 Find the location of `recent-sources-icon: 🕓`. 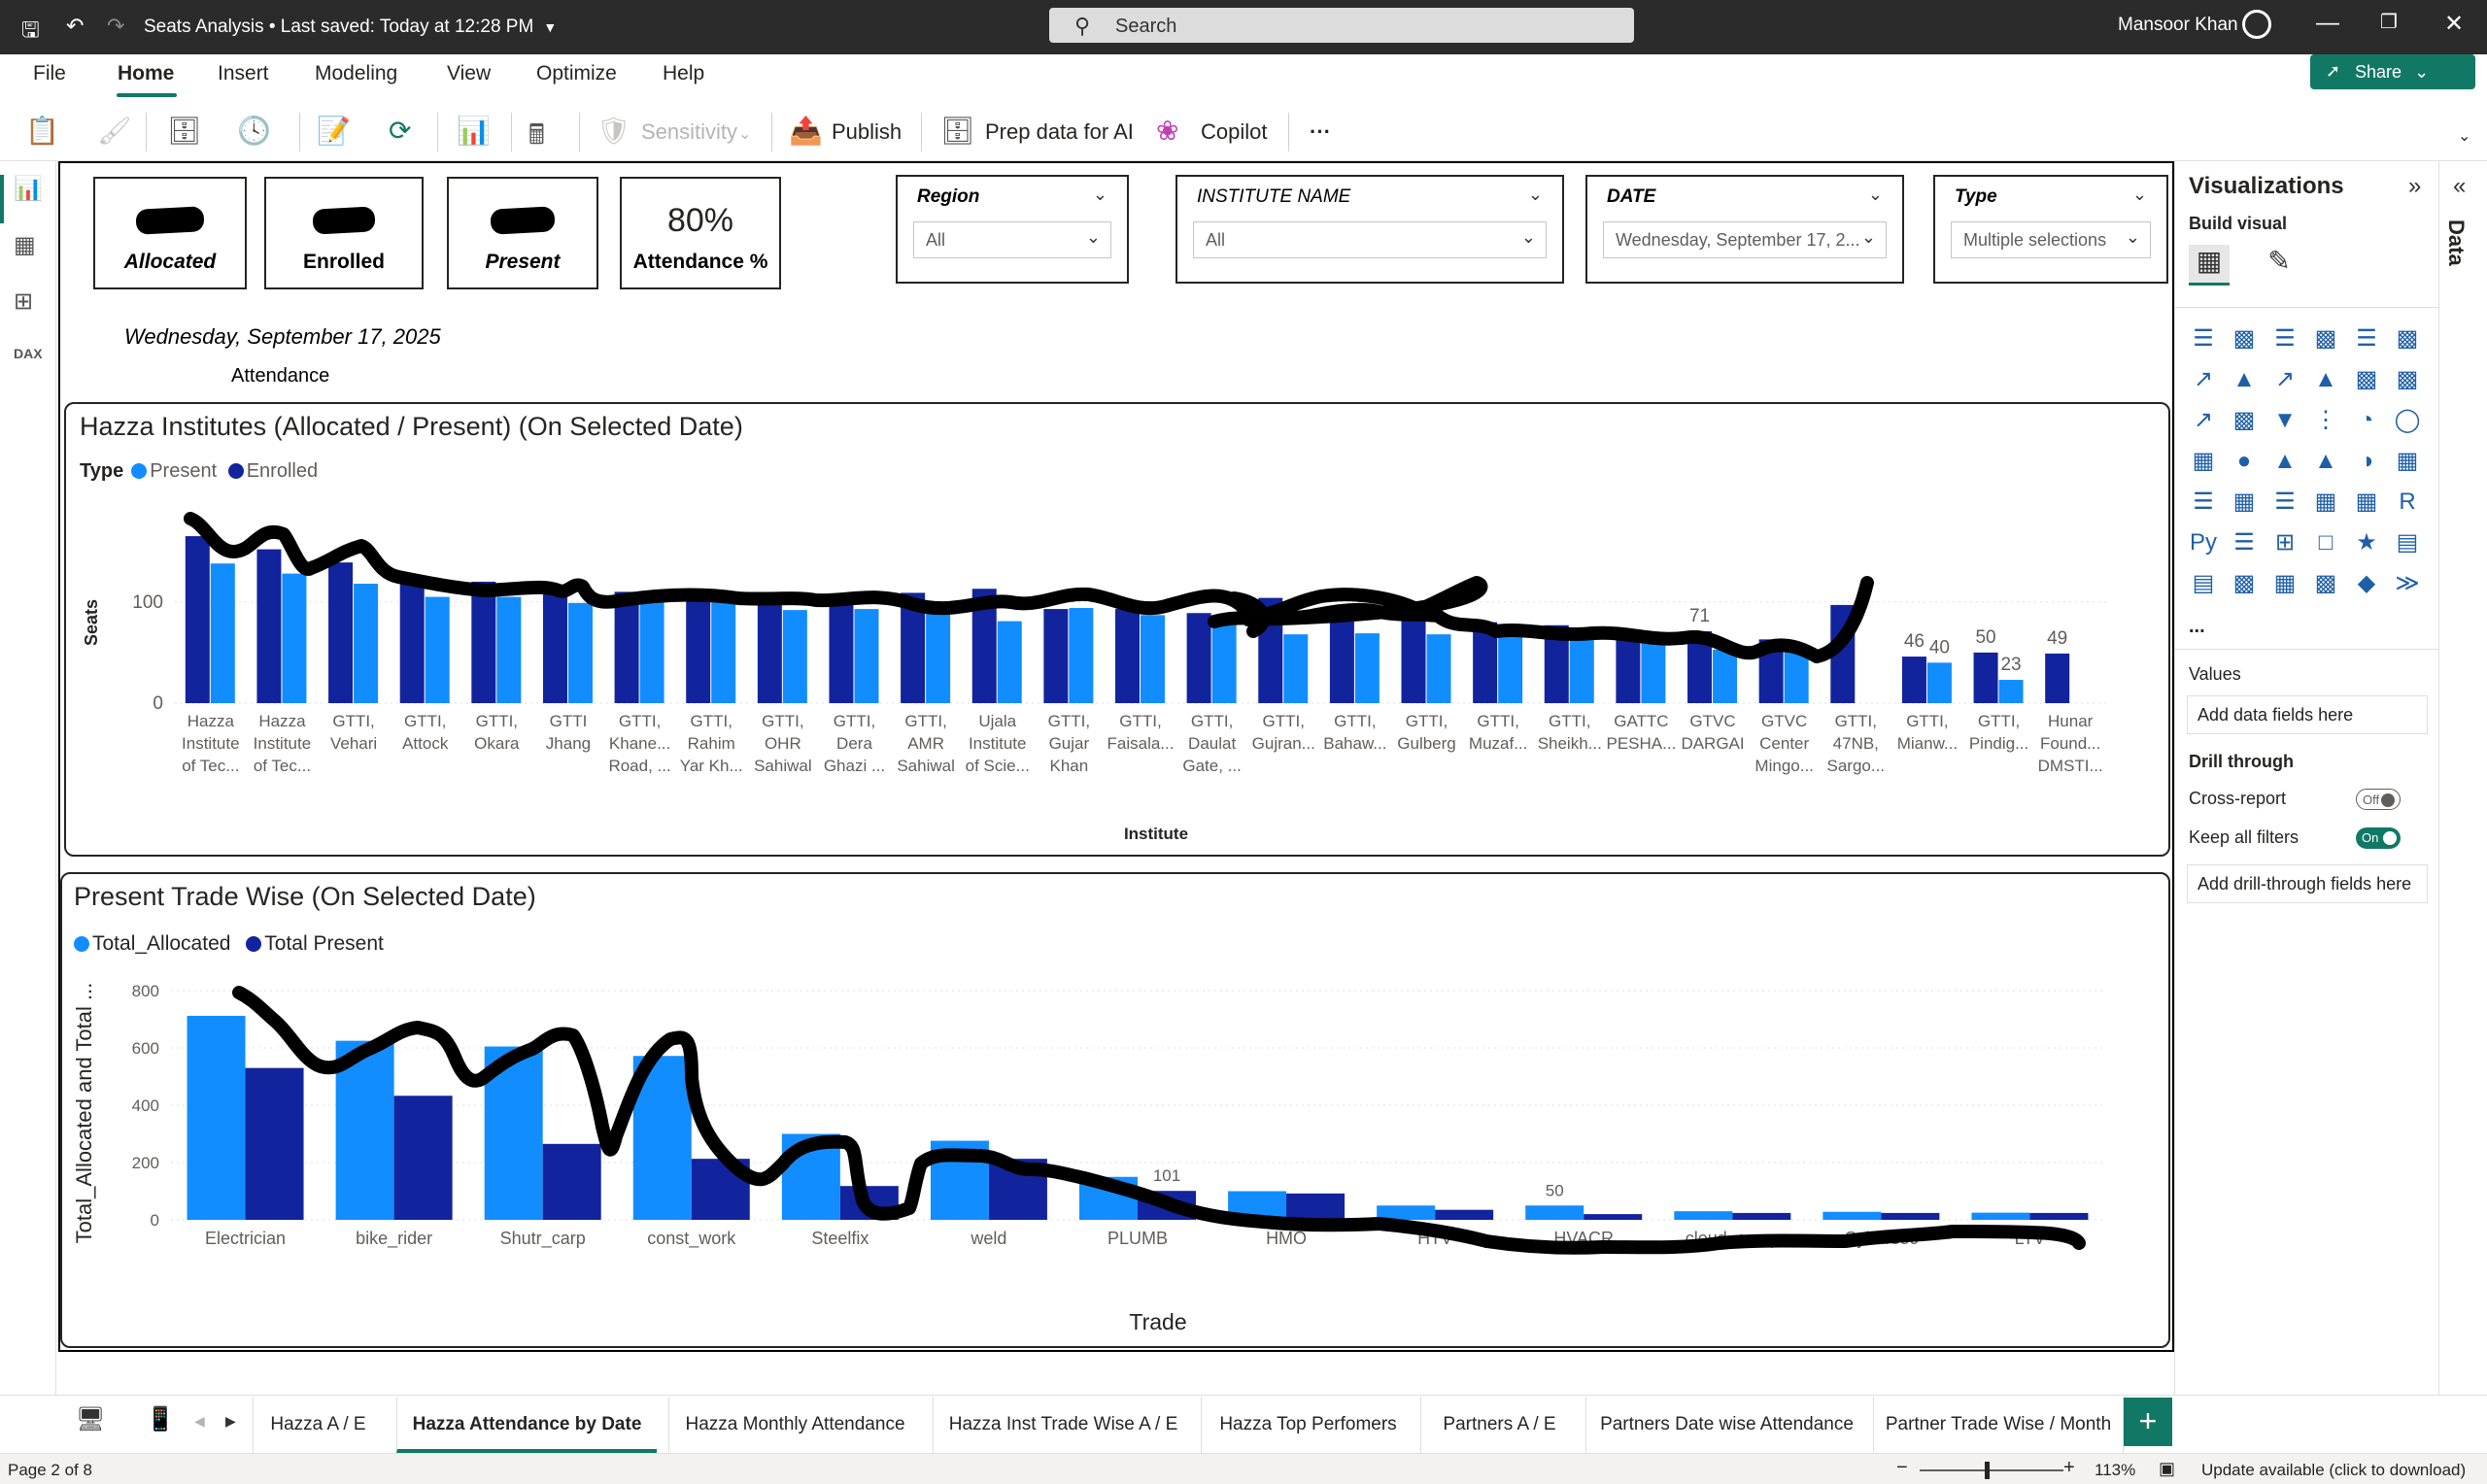

recent-sources-icon: 🕓 is located at coordinates (254, 131).